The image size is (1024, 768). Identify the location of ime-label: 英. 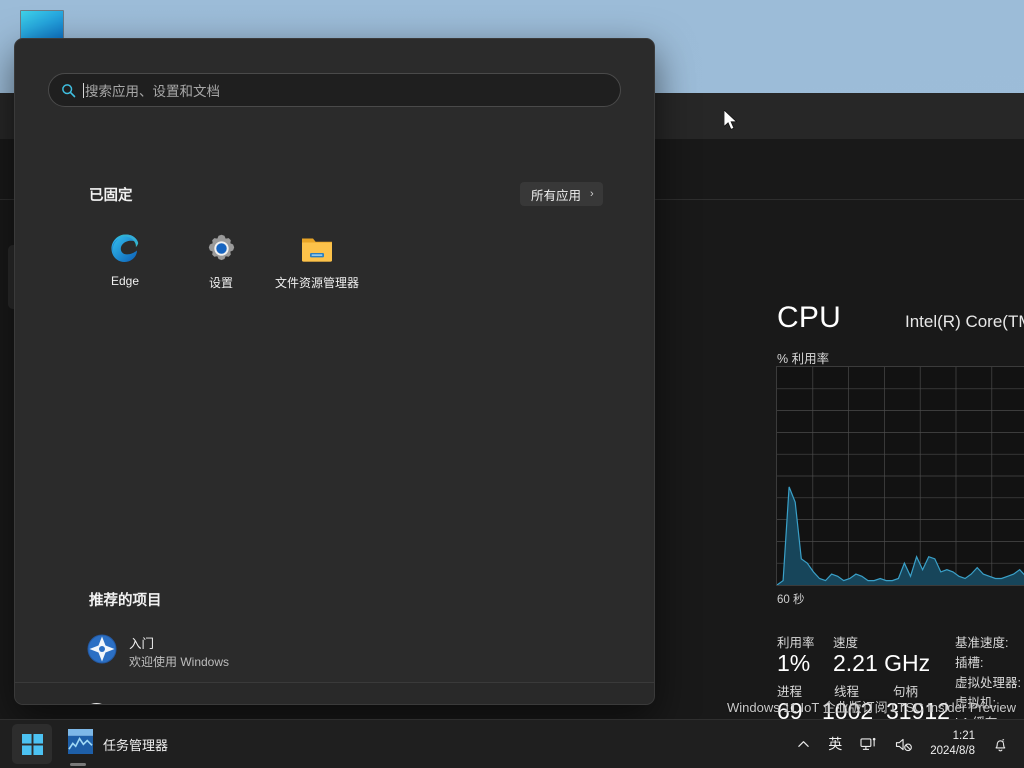
(835, 744).